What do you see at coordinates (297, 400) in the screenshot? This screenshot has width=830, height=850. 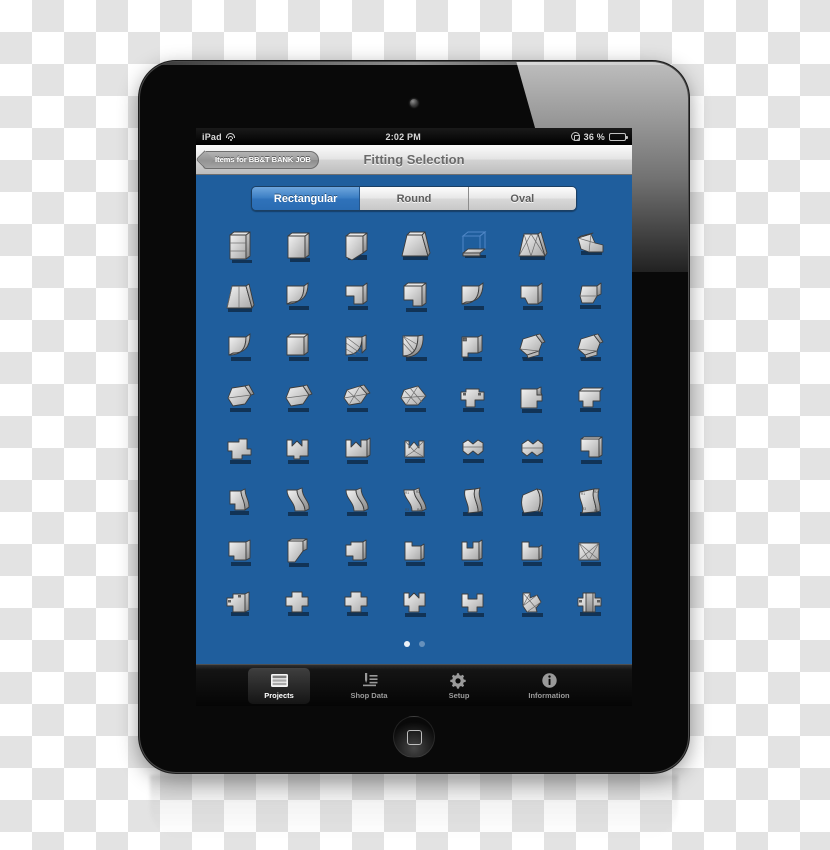 I see `fitting-icon-angled-shoe-alt` at bounding box center [297, 400].